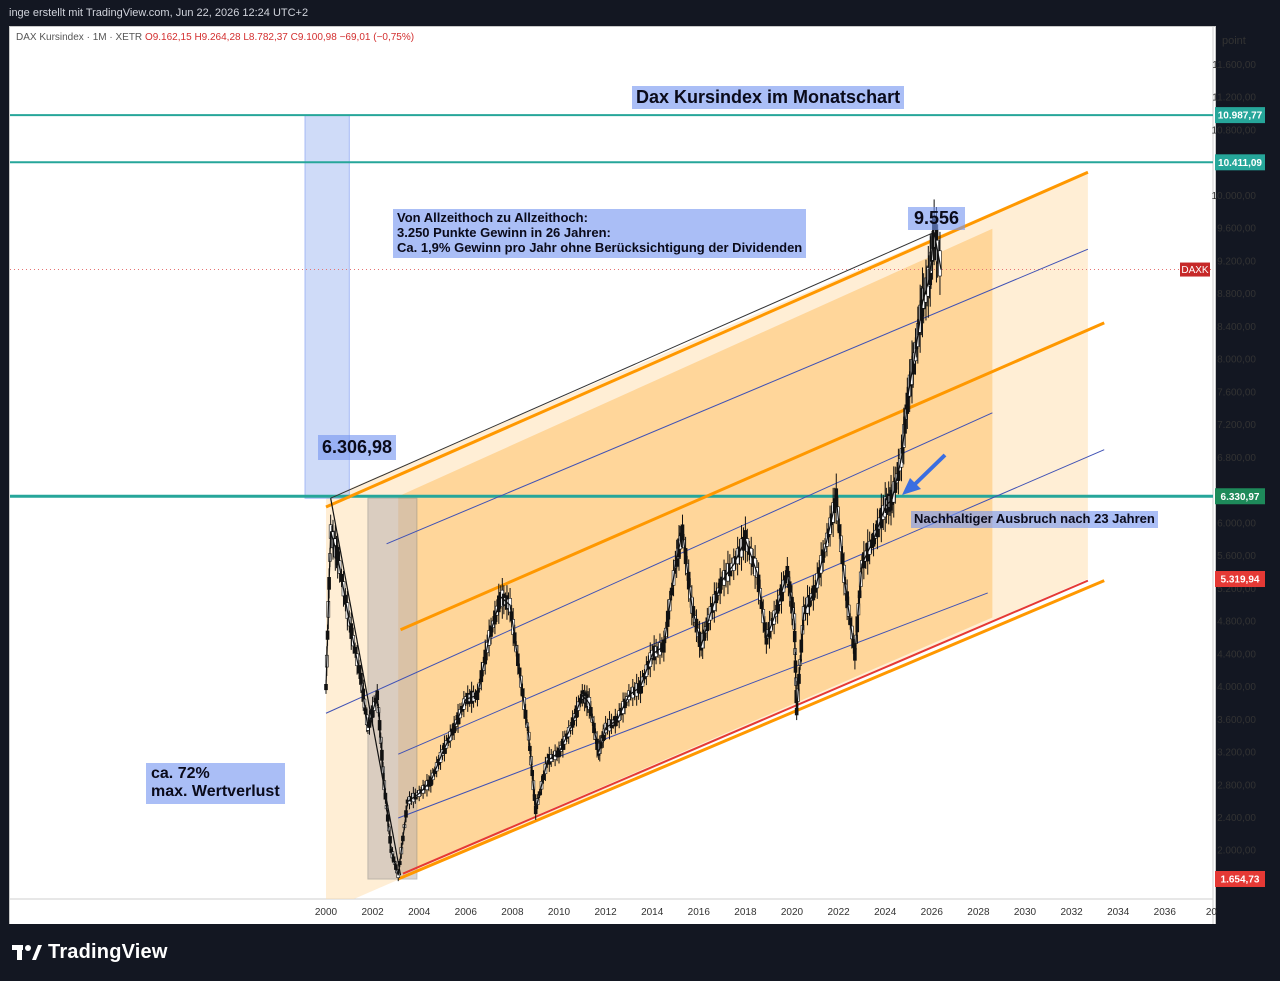  I want to click on price-badge-label: 6.330,97, so click(1240, 497).